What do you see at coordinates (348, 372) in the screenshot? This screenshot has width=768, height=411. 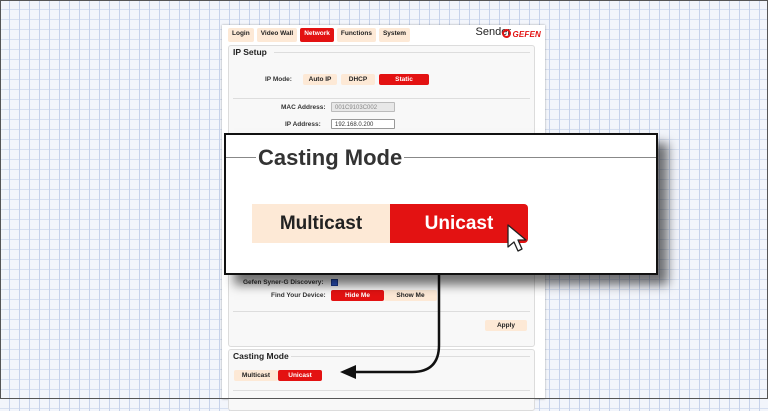 I see `arrow-head-icon` at bounding box center [348, 372].